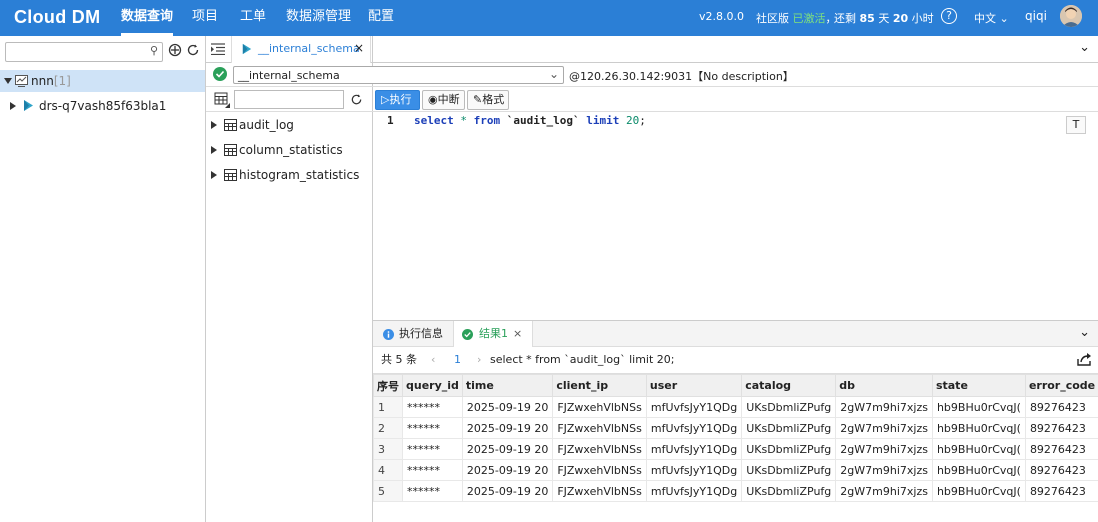 The width and height of the screenshot is (1098, 522). I want to click on nav-config: 配置, so click(381, 18).